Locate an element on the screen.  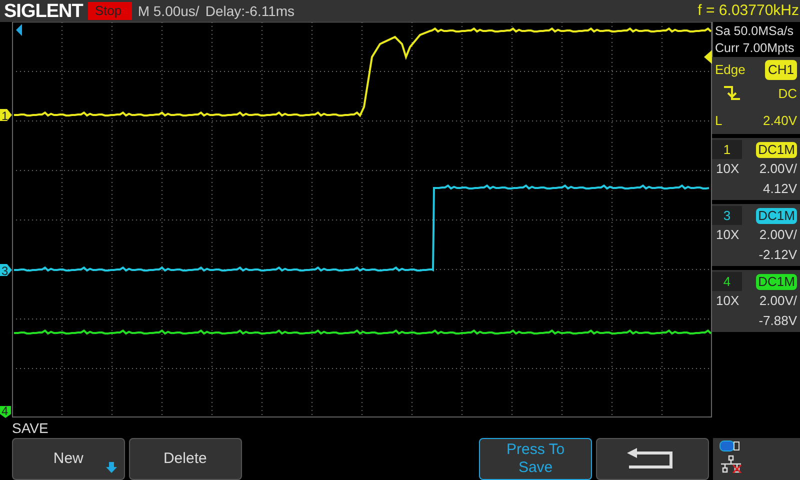
back-button is located at coordinates (652, 459).